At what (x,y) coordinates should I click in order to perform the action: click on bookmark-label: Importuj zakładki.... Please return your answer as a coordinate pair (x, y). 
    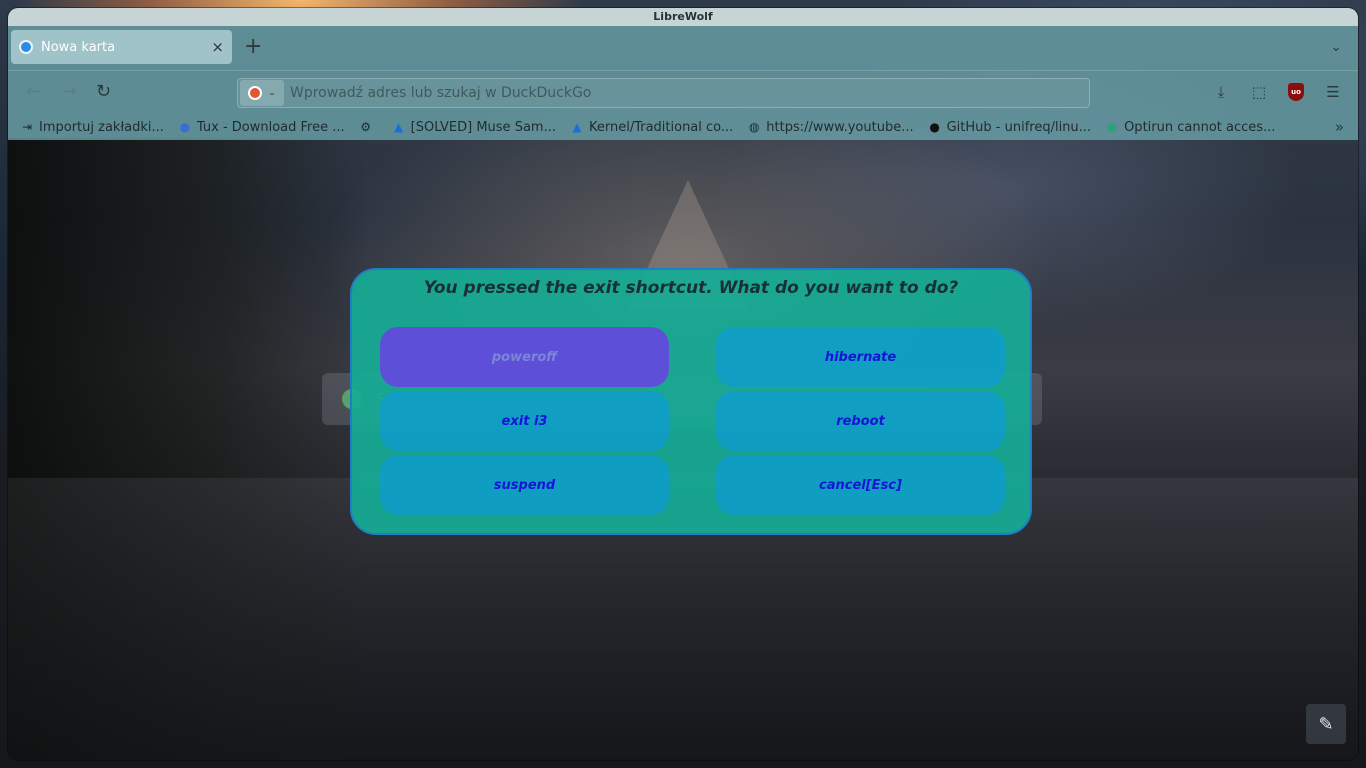
    Looking at the image, I should click on (101, 127).